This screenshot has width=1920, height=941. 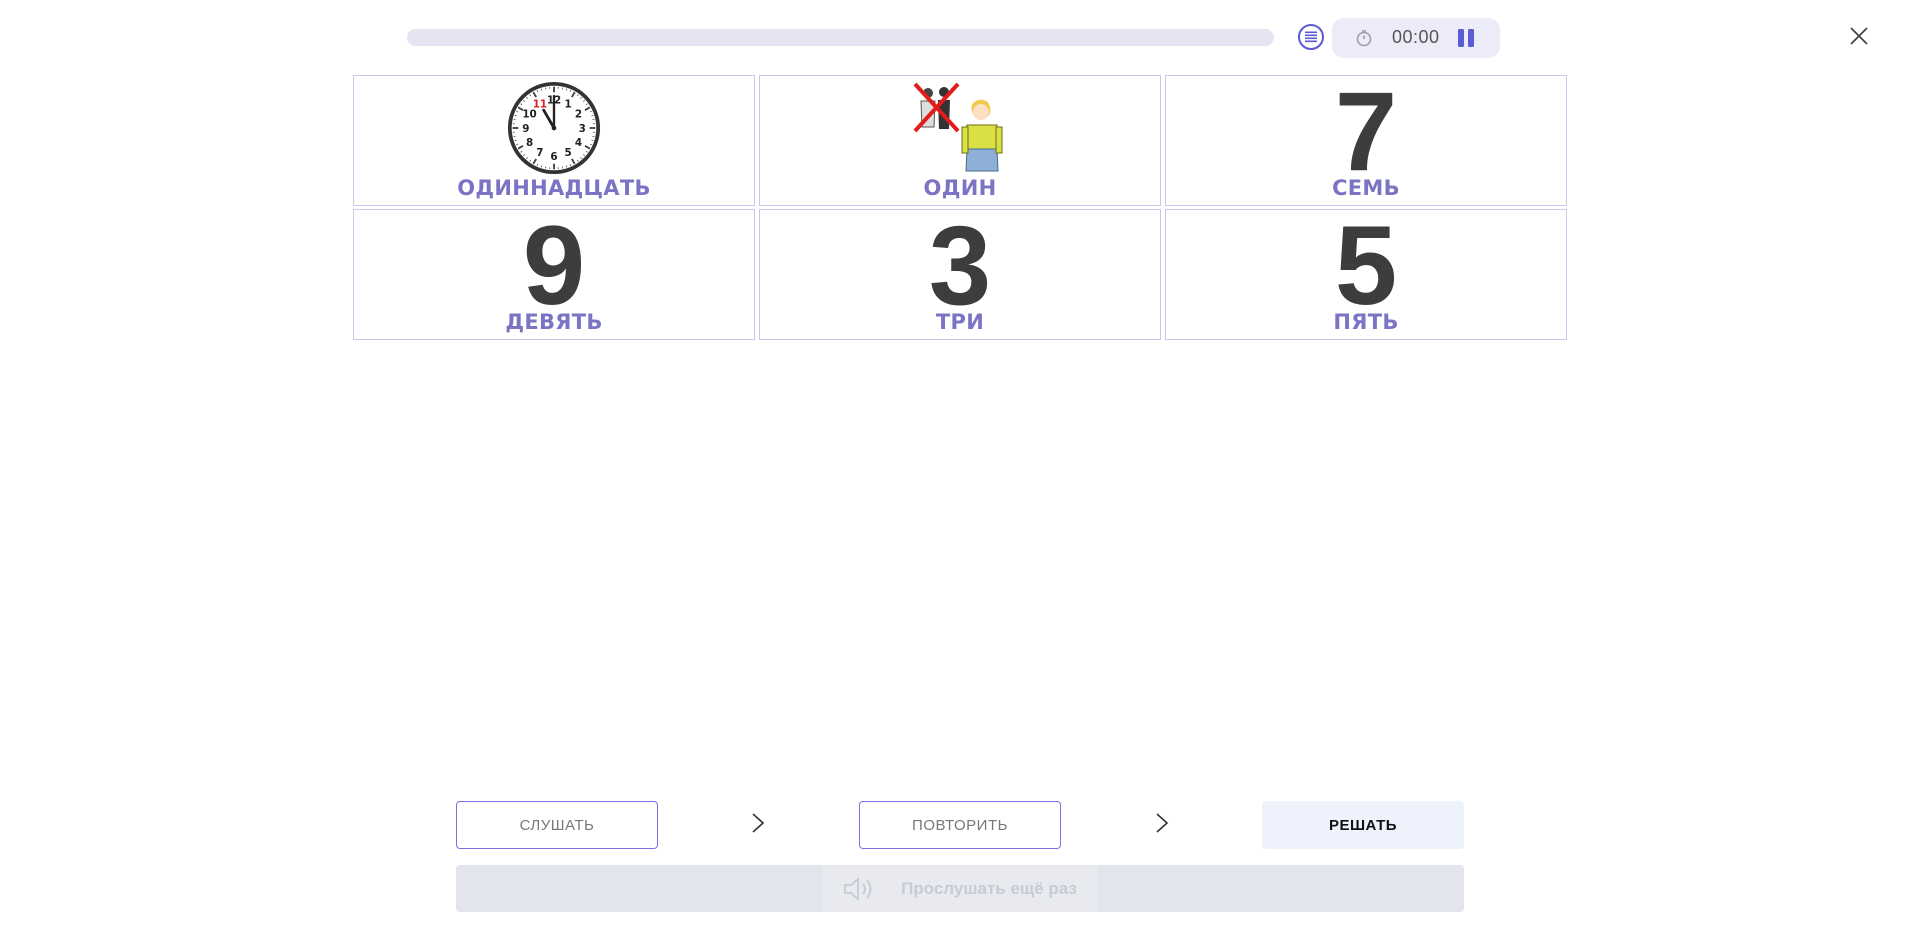 I want to click on answer-card-2: ОДИН, so click(x=960, y=140).